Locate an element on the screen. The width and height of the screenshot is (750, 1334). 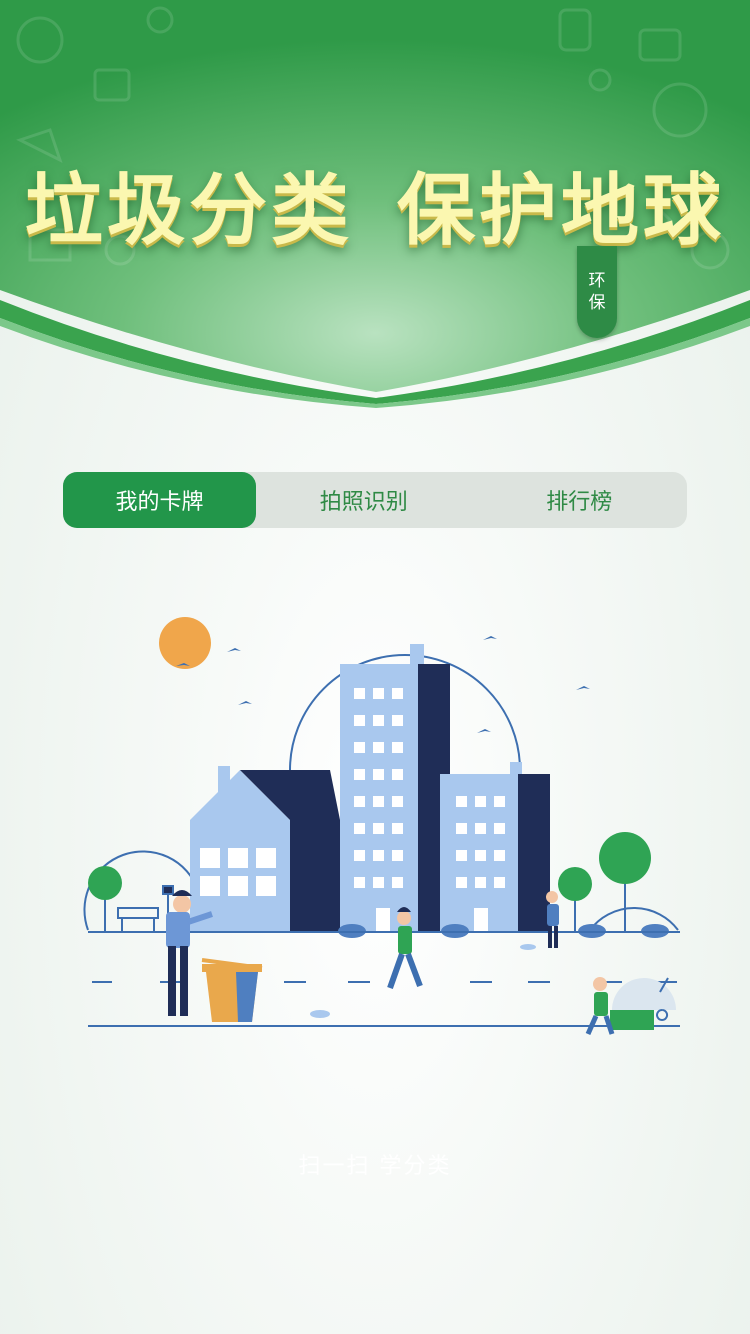
tab-leaderboard-label: 排行榜 is located at coordinates (579, 502).